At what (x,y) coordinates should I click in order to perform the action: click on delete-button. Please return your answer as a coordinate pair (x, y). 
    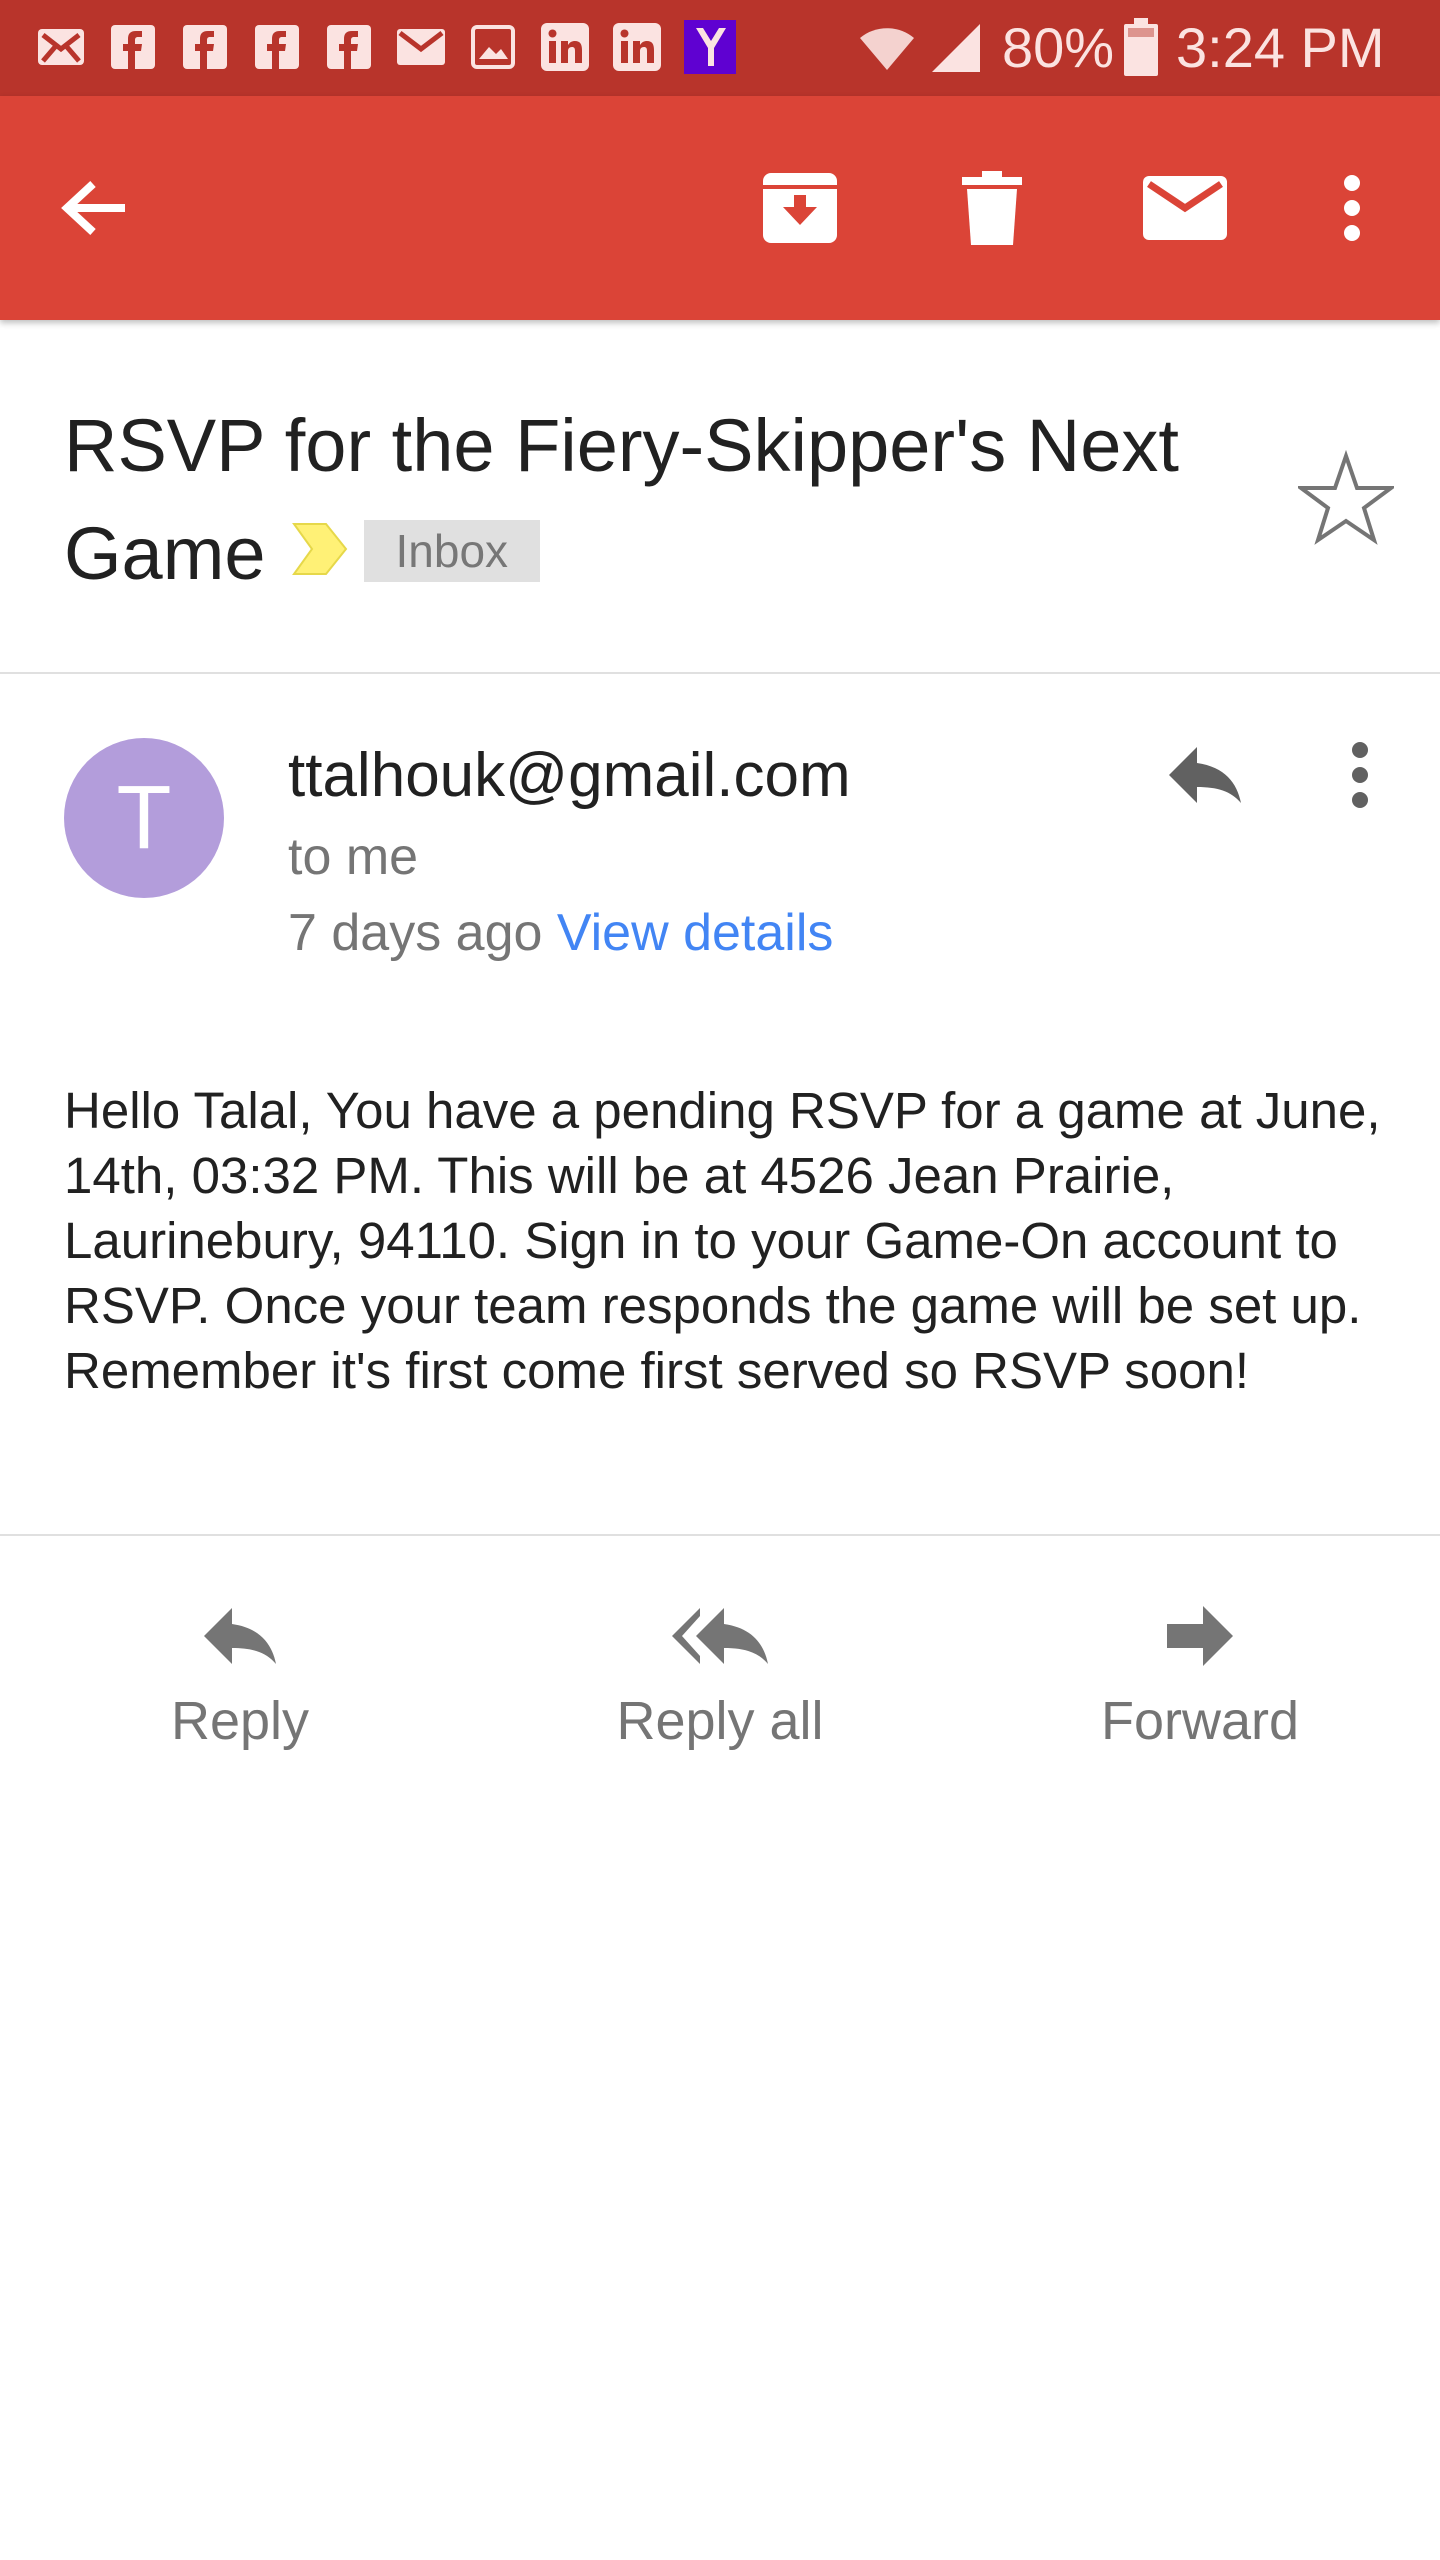
    Looking at the image, I should click on (992, 208).